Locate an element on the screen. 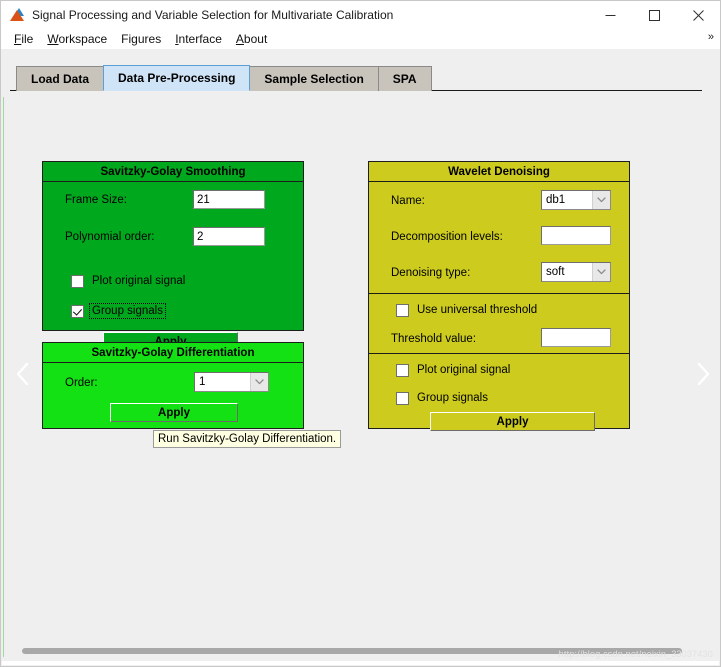 This screenshot has height=667, width=721. wavelet-section-threshold: Use universal threshold Threshold value: is located at coordinates (499, 323).